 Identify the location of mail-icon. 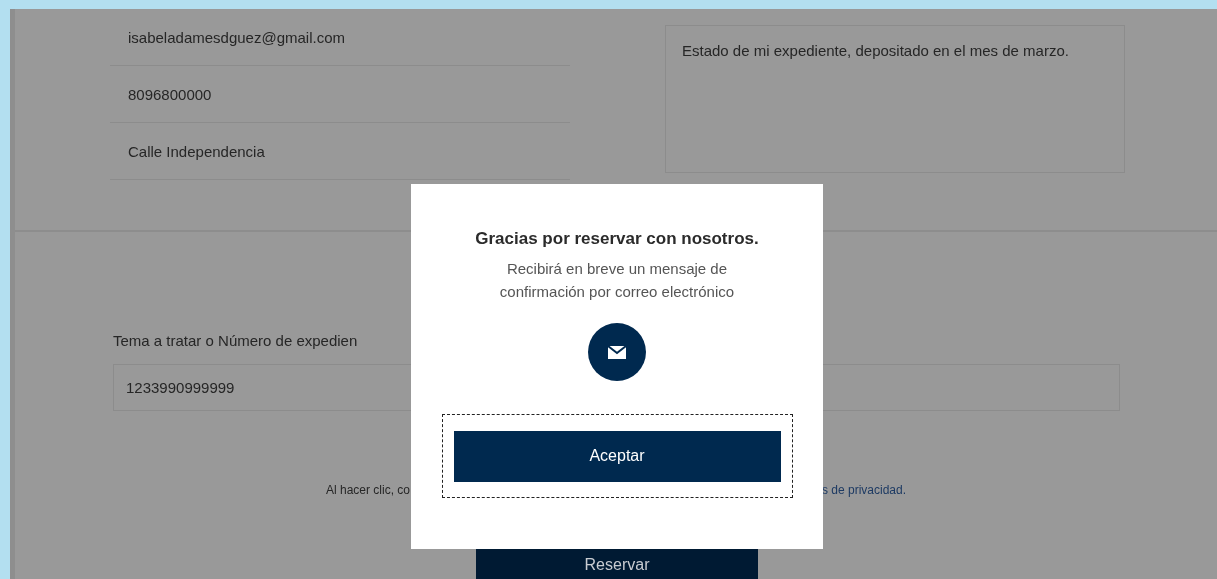
(617, 352).